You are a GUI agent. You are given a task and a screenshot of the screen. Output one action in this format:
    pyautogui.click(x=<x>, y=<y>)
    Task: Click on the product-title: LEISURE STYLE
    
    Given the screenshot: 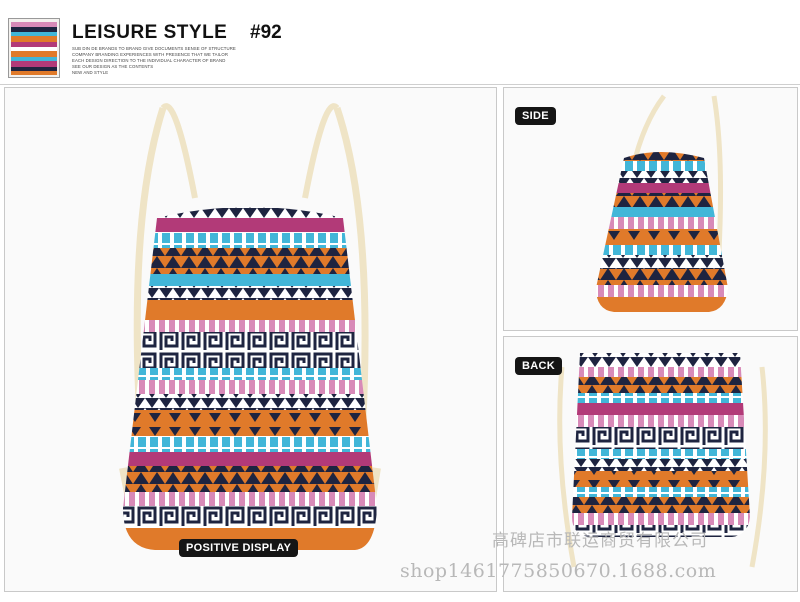 What is the action you would take?
    pyautogui.click(x=150, y=32)
    